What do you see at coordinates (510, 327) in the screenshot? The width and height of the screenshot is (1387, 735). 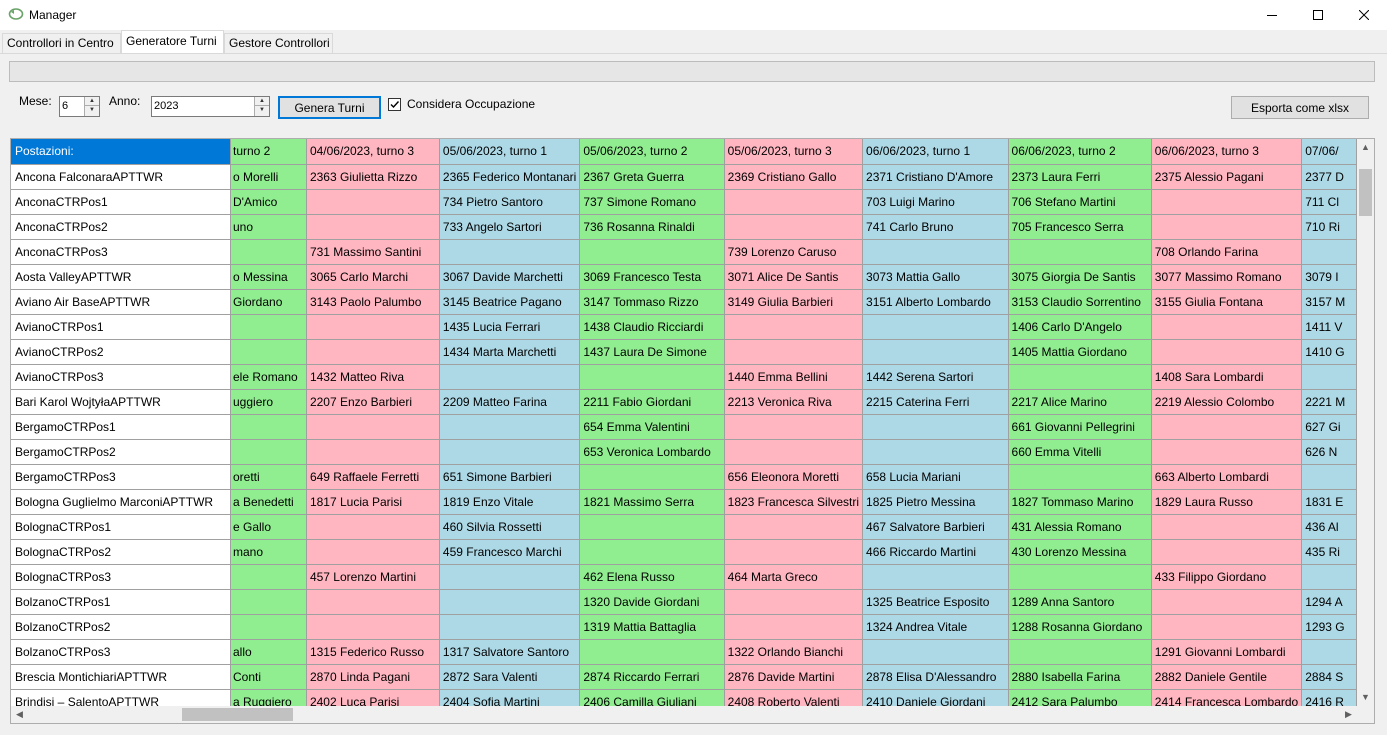 I see `shift-cell: 1435 Lucia Ferrari` at bounding box center [510, 327].